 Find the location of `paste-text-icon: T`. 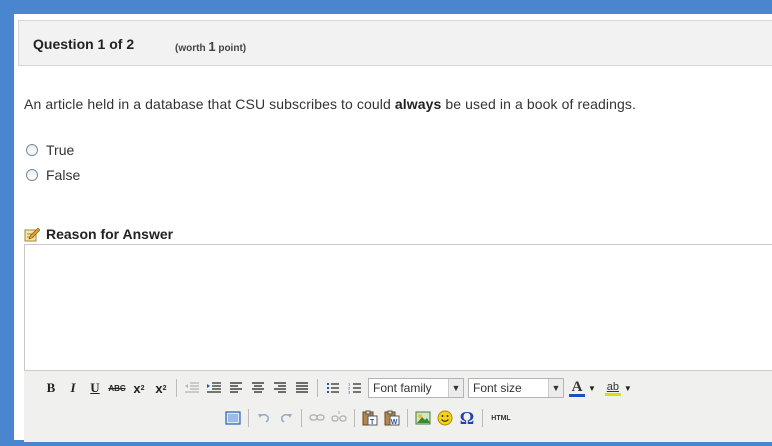

paste-text-icon: T is located at coordinates (370, 418).